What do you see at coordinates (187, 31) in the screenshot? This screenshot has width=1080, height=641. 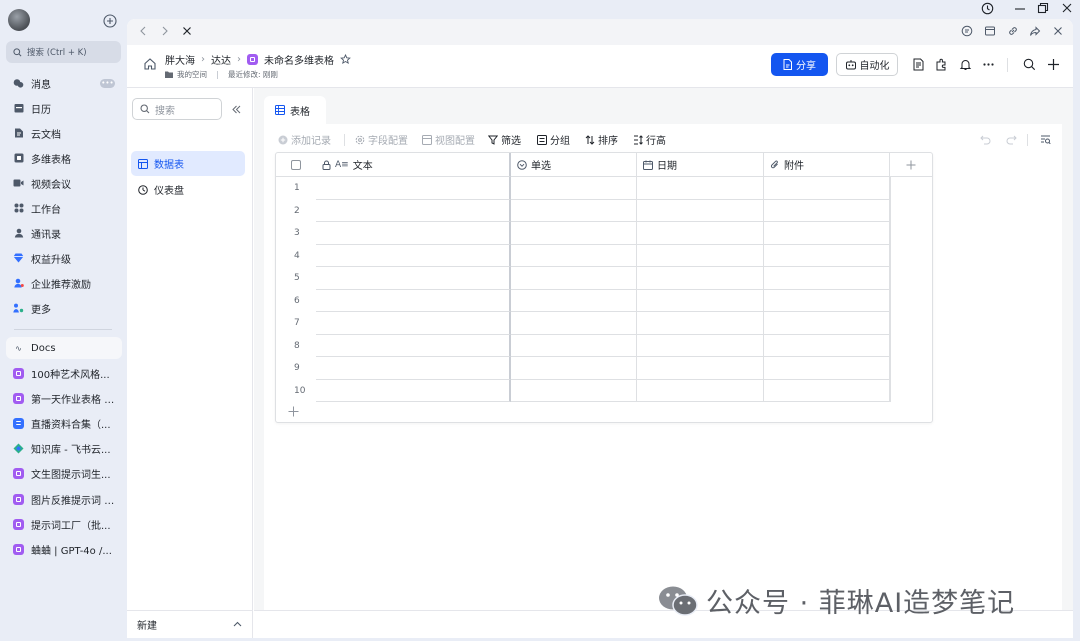 I see `stop-loading-icon` at bounding box center [187, 31].